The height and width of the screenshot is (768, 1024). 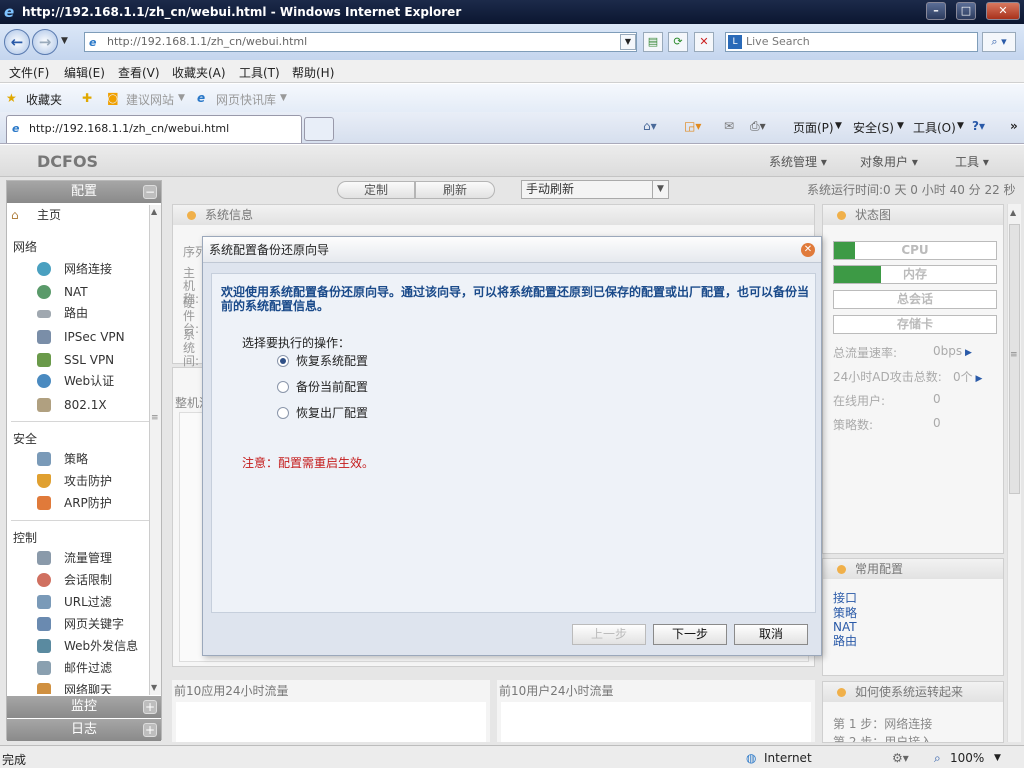 What do you see at coordinates (84, 72) in the screenshot?
I see `menu-edit: 编辑(E)` at bounding box center [84, 72].